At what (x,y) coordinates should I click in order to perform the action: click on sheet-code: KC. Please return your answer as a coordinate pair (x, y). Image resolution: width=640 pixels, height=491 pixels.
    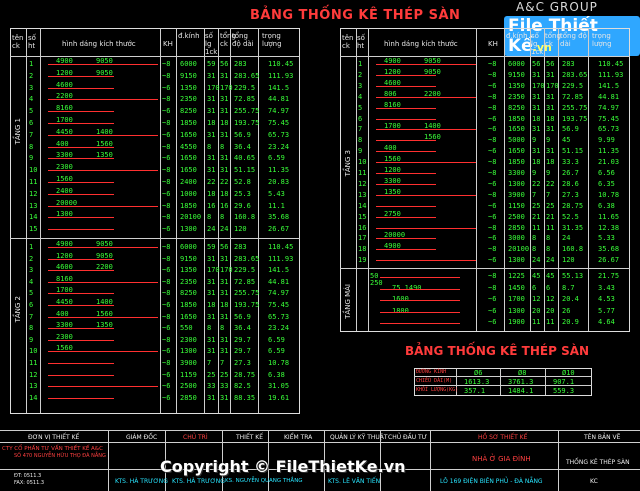
    Looking at the image, I should click on (594, 481).